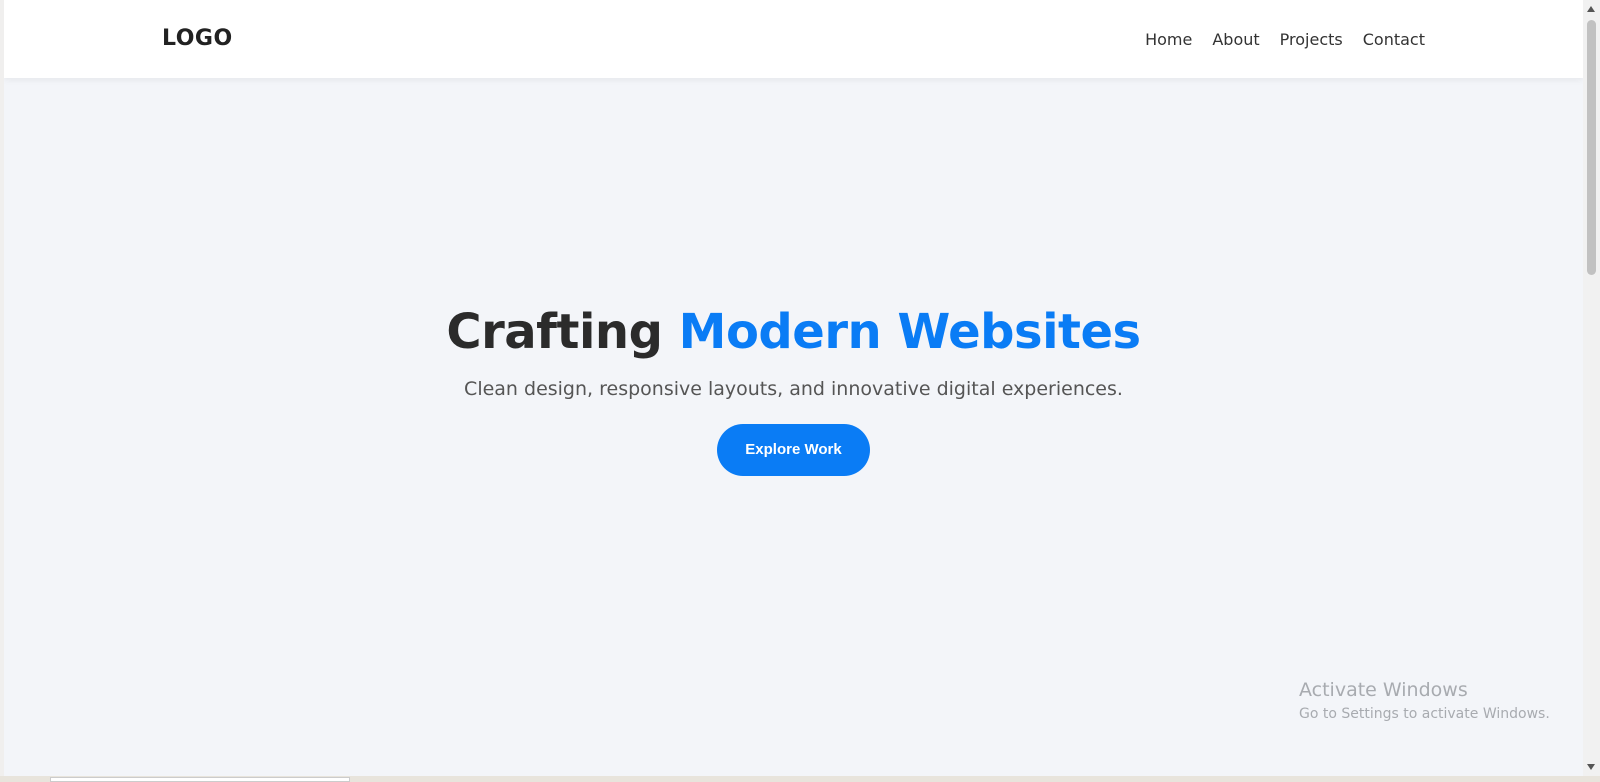 Image resolution: width=1600 pixels, height=782 pixels. Describe the element at coordinates (1591, 9) in the screenshot. I see `scroll-up-icon` at that location.